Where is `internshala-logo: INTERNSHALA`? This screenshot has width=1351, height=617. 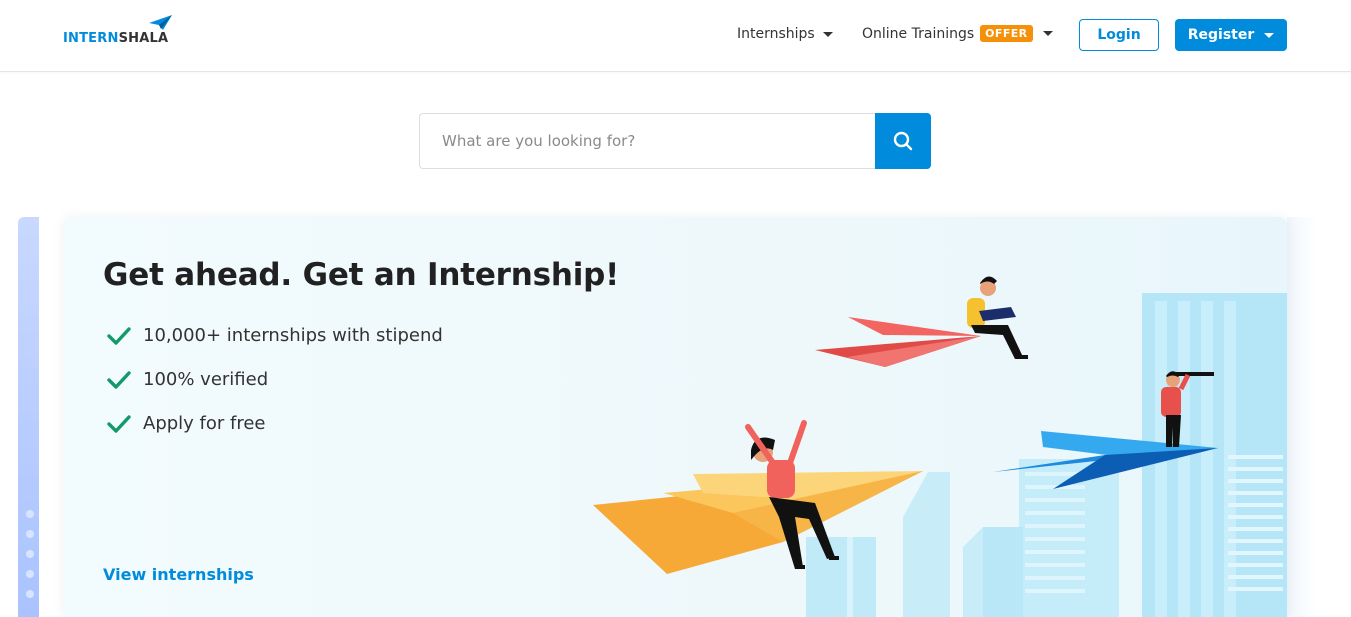
internshala-logo: INTERNSHALA is located at coordinates (123, 31).